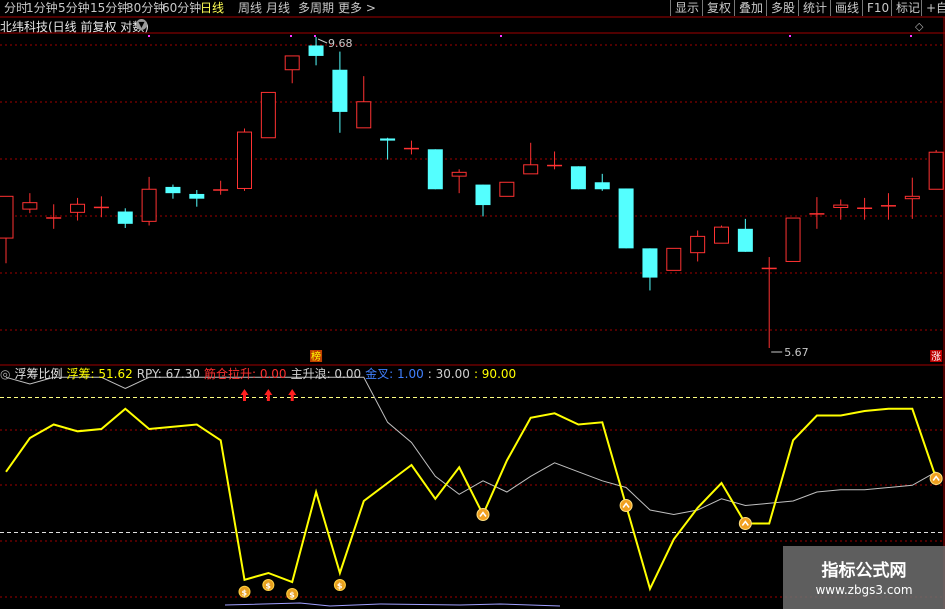 The image size is (945, 609). Describe the element at coordinates (936, 357) in the screenshot. I see `zhang-marker-text: 涨` at that location.